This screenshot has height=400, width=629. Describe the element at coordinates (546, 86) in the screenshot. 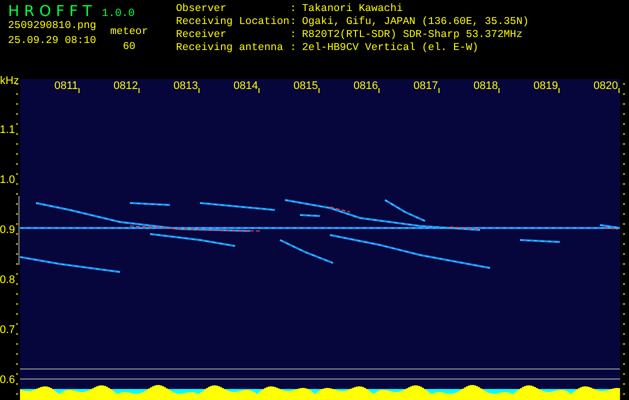

I see `time-label: 0819` at that location.